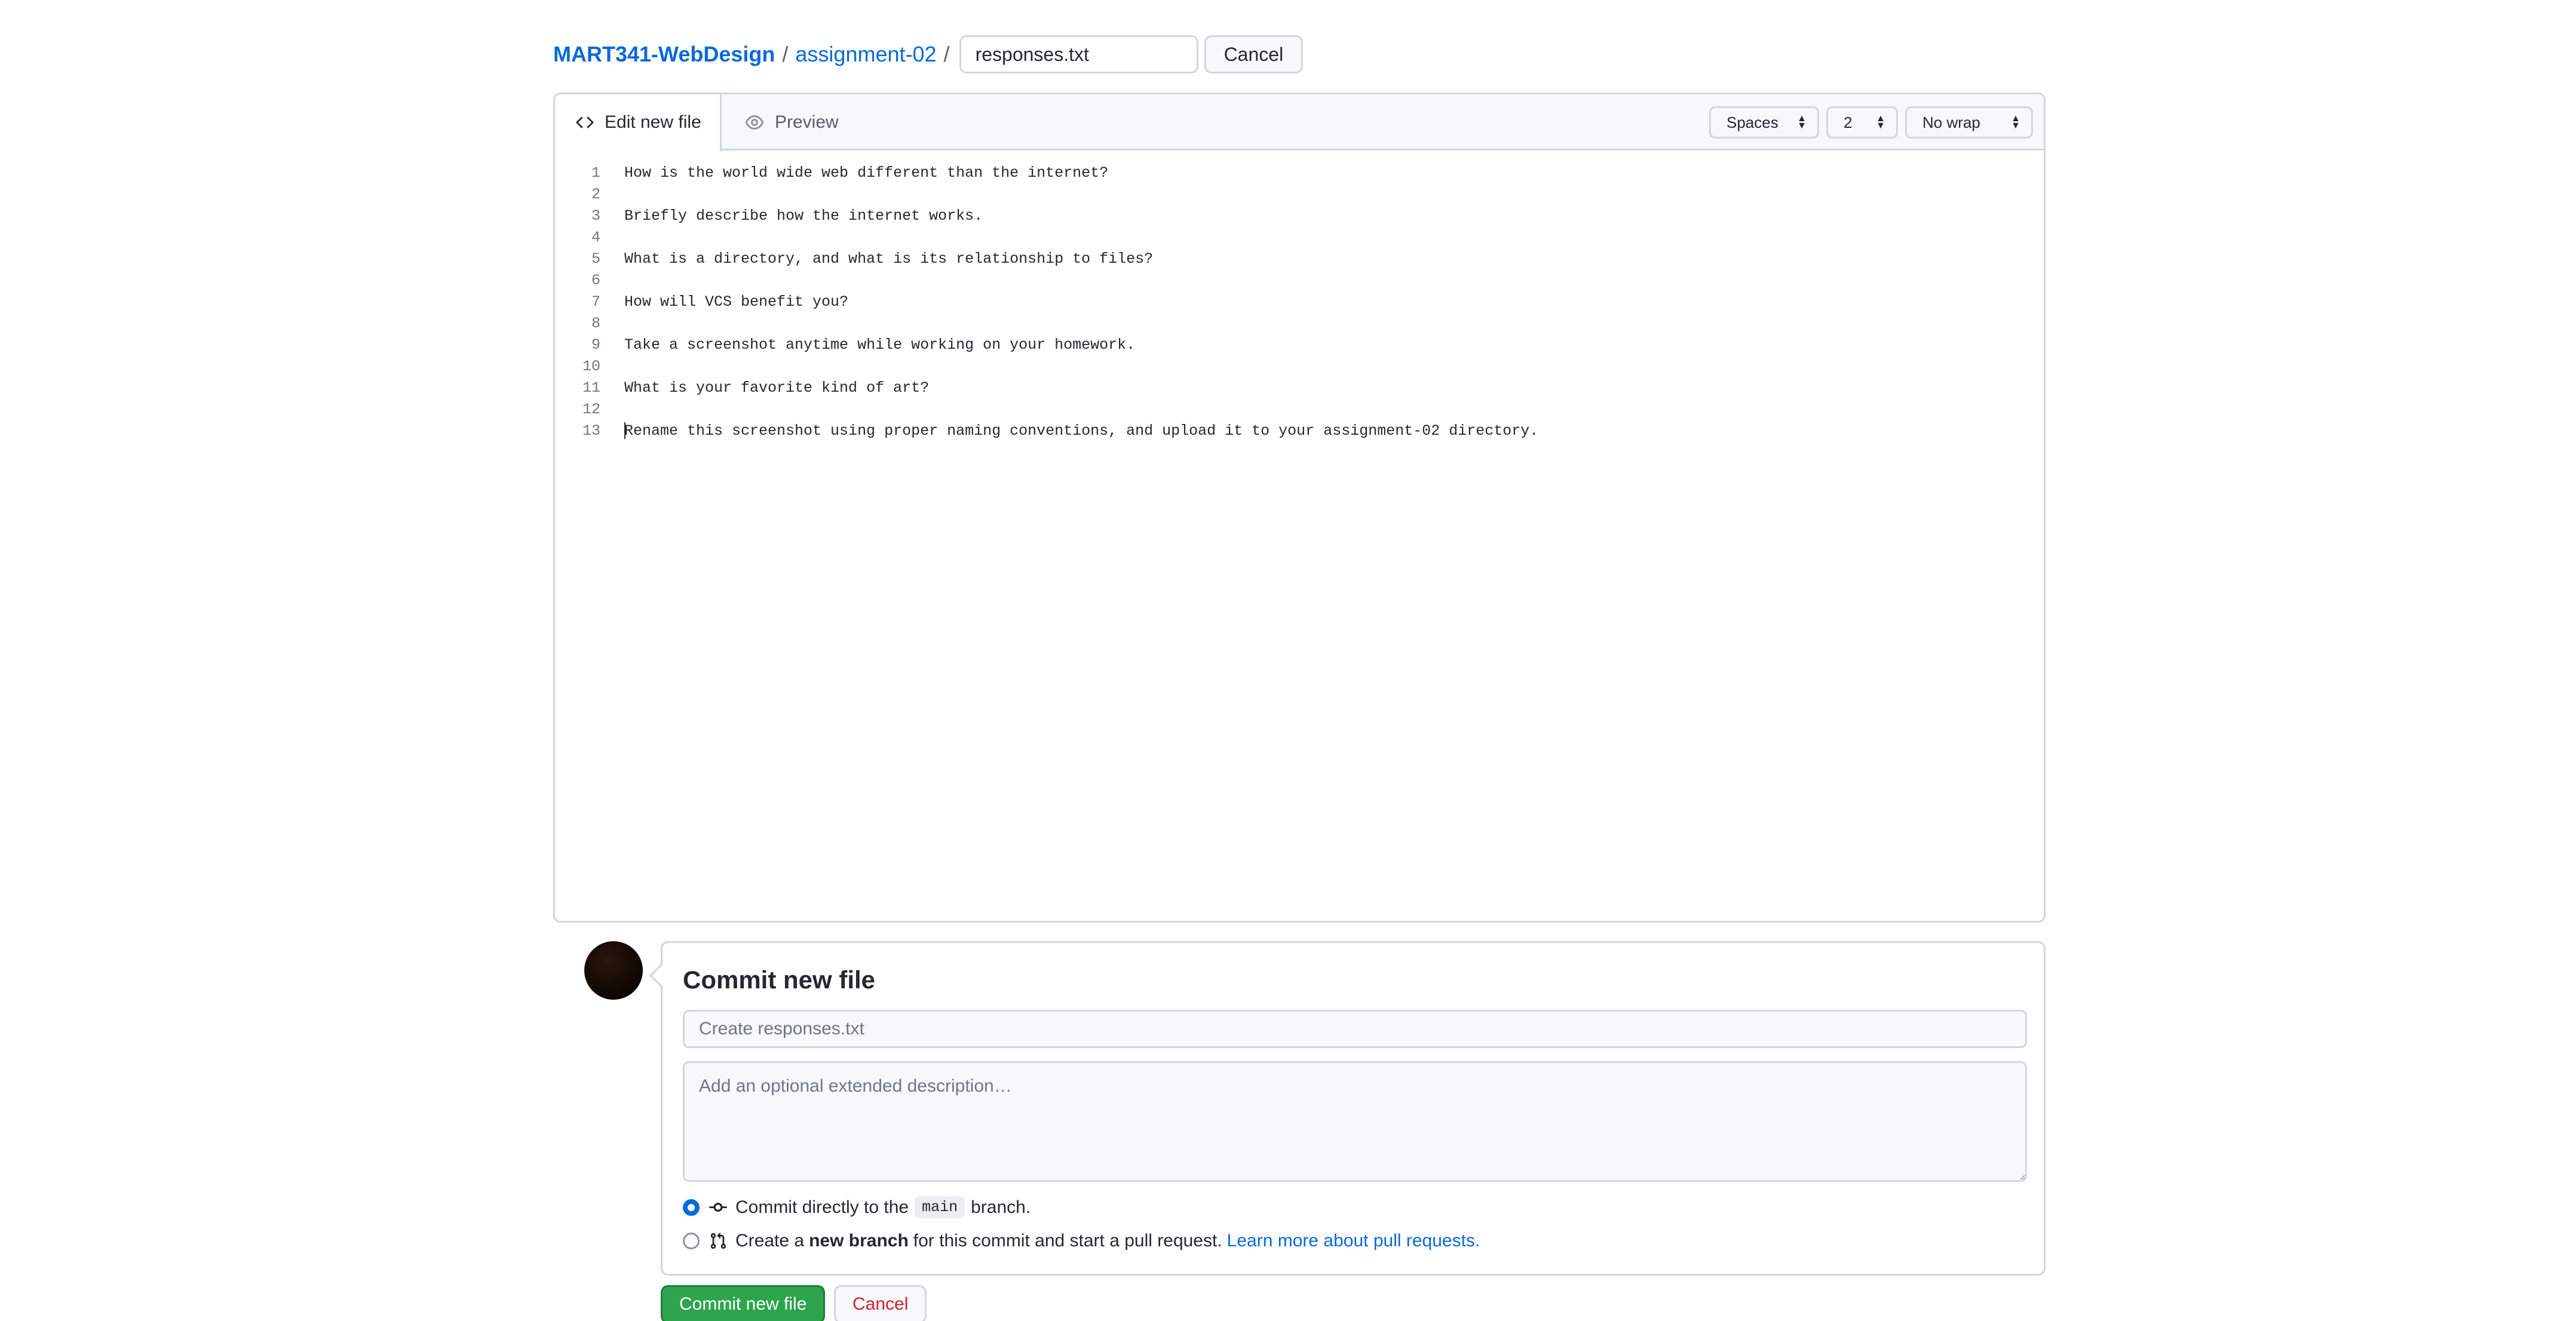 The image size is (2576, 1321). What do you see at coordinates (1299, 280) in the screenshot?
I see `code-line: 6` at bounding box center [1299, 280].